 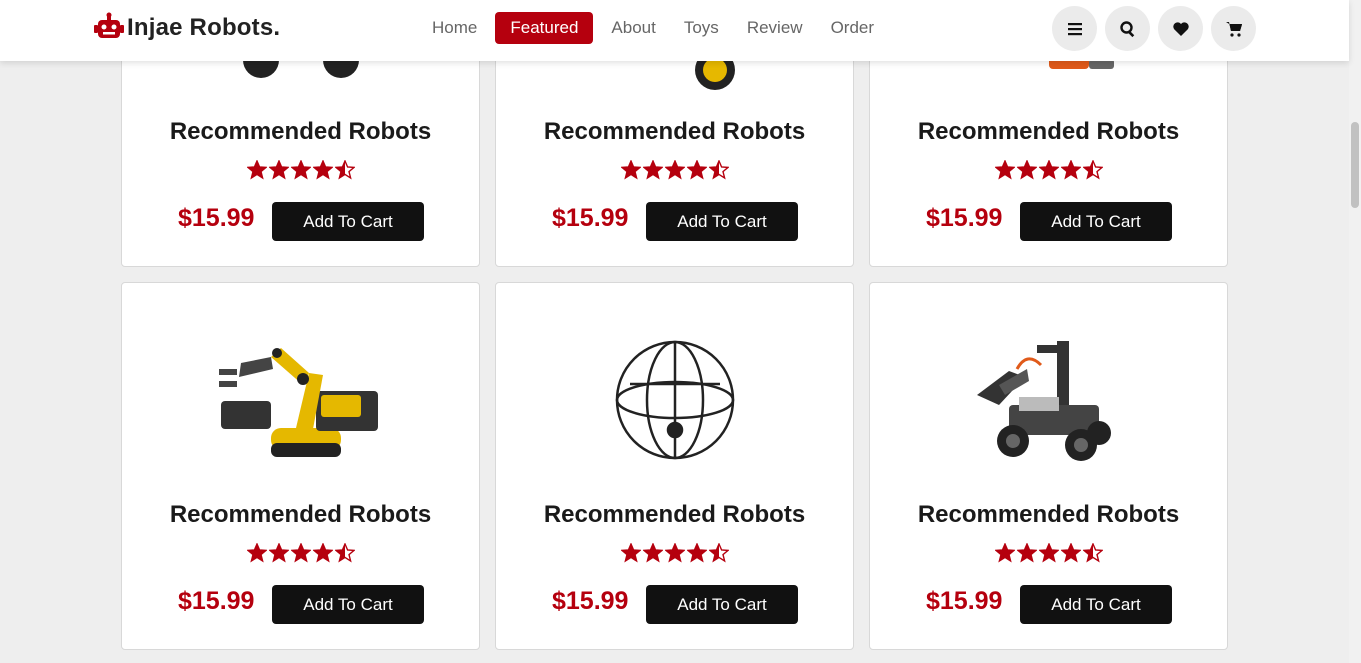 I want to click on search-icon, so click(x=1126, y=28).